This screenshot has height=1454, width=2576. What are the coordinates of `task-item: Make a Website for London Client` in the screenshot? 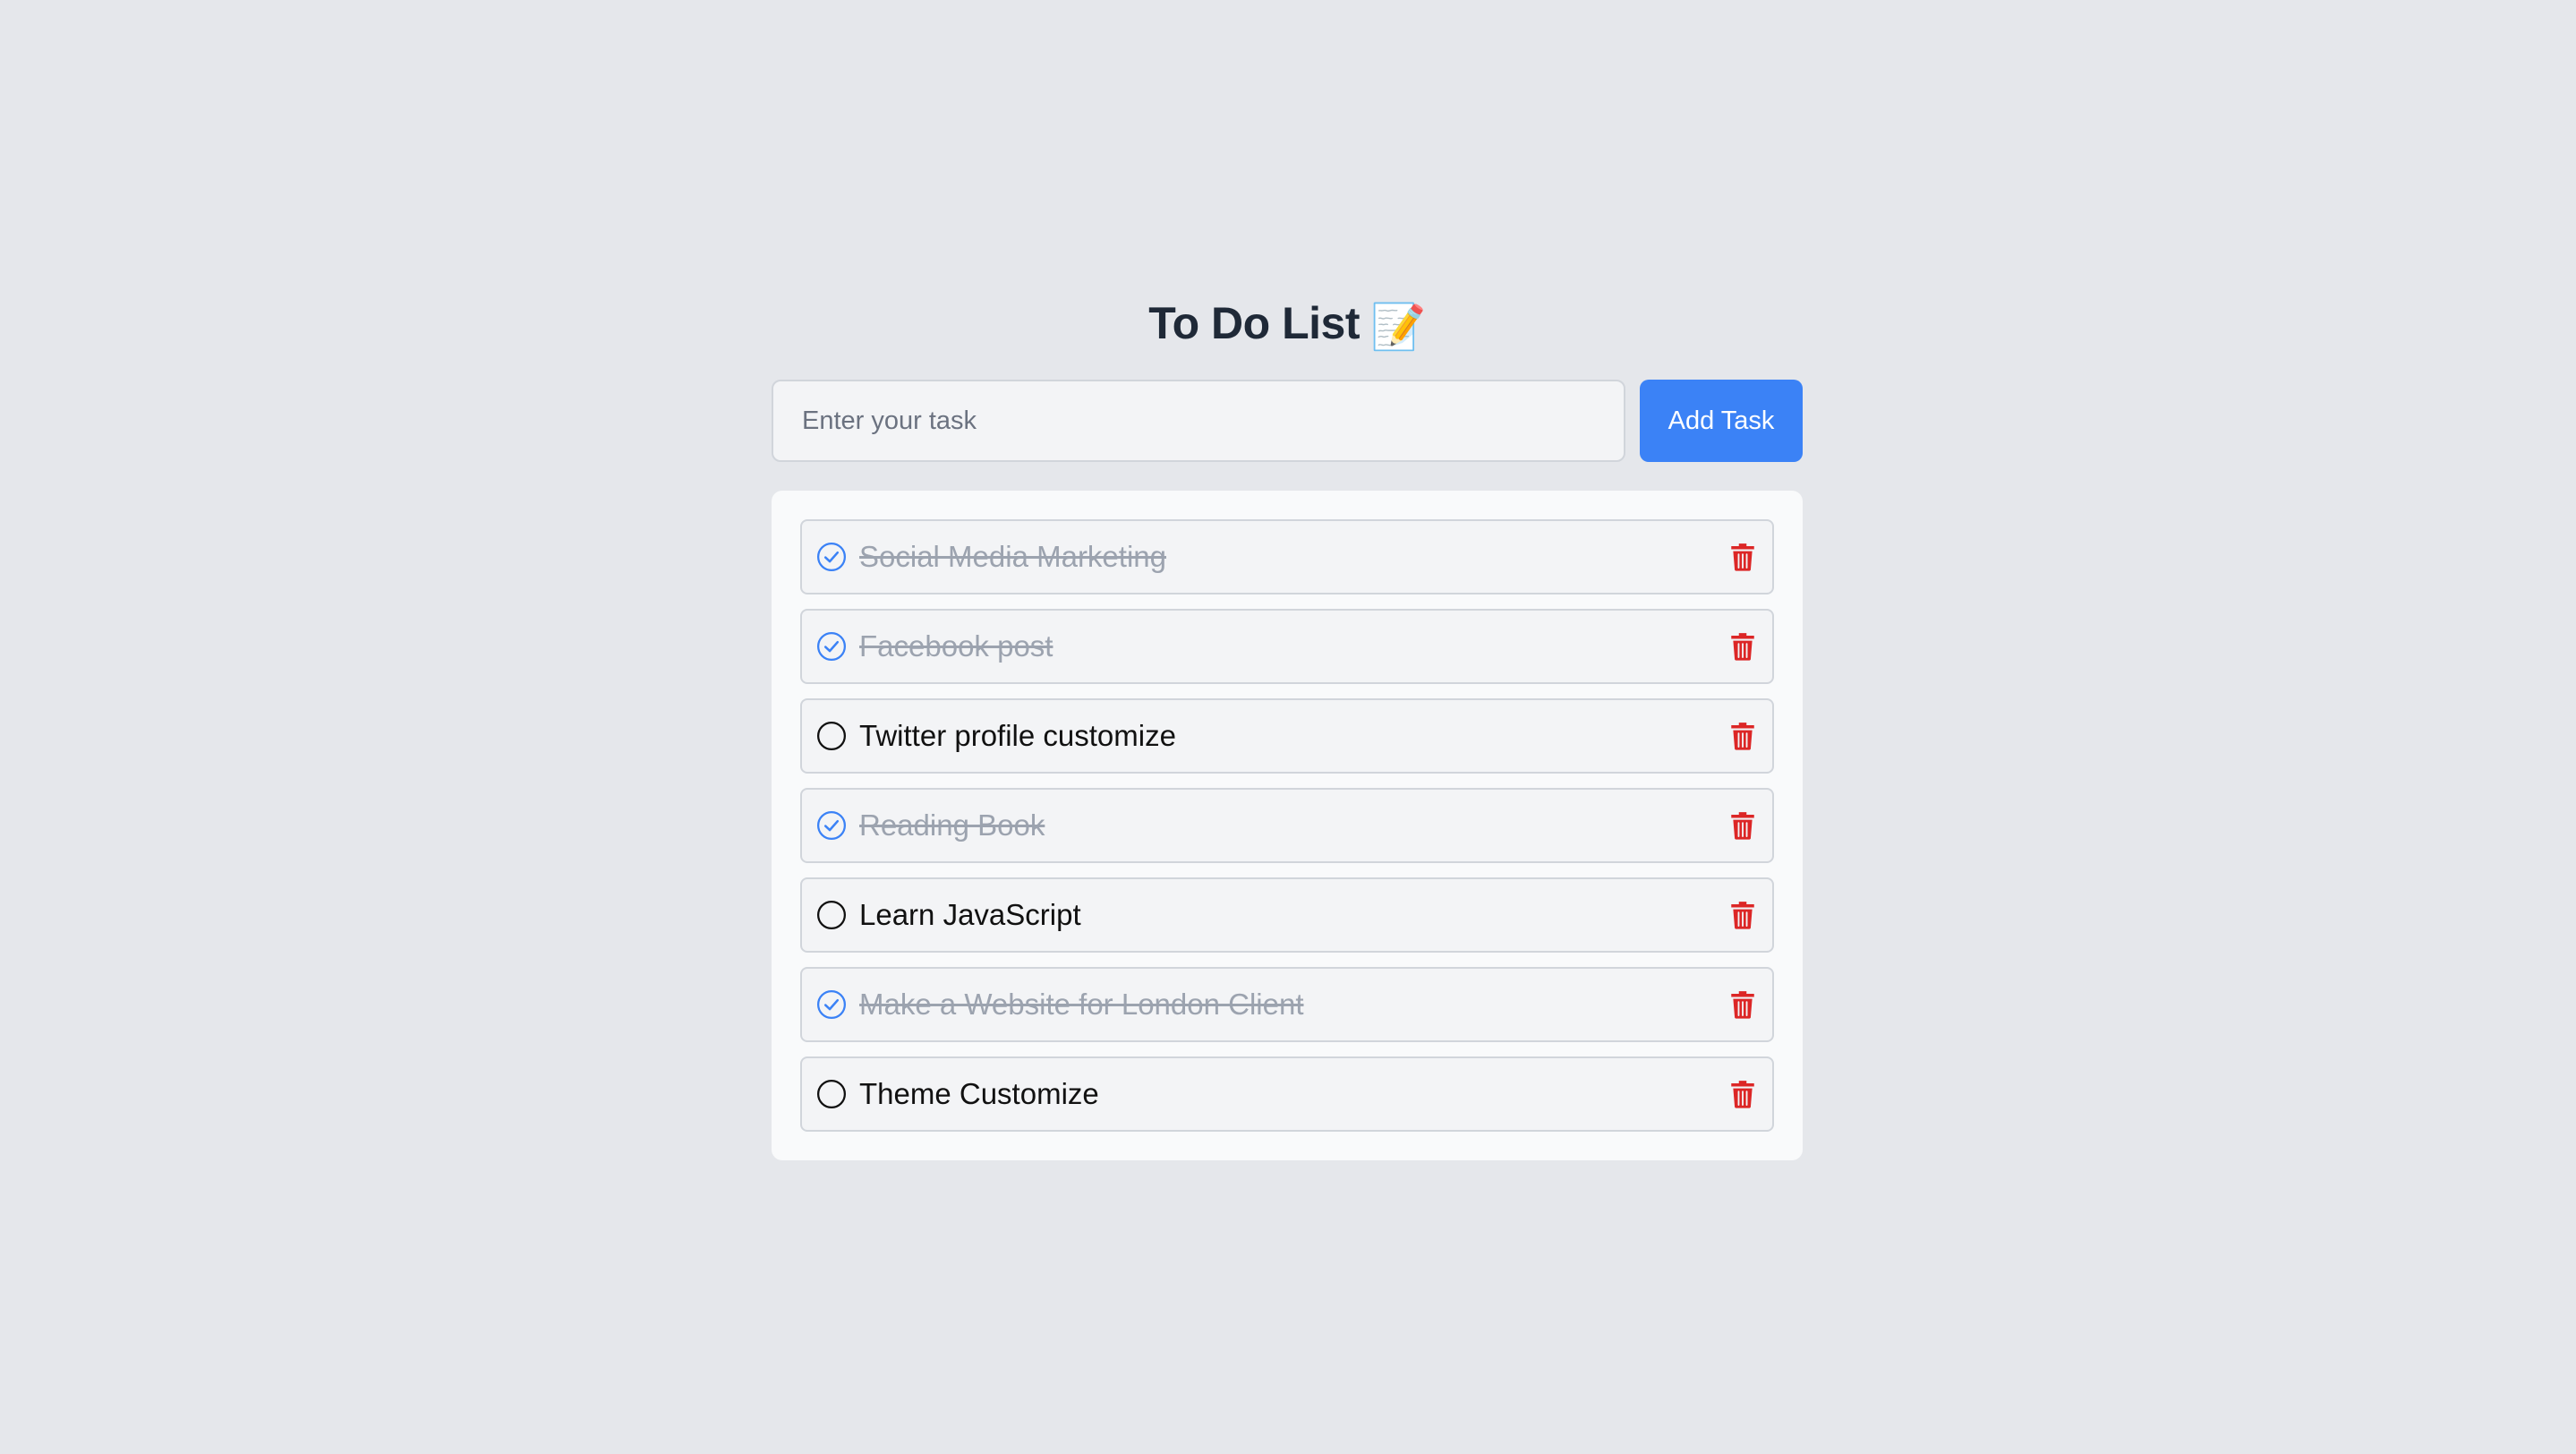 It's located at (1287, 1004).